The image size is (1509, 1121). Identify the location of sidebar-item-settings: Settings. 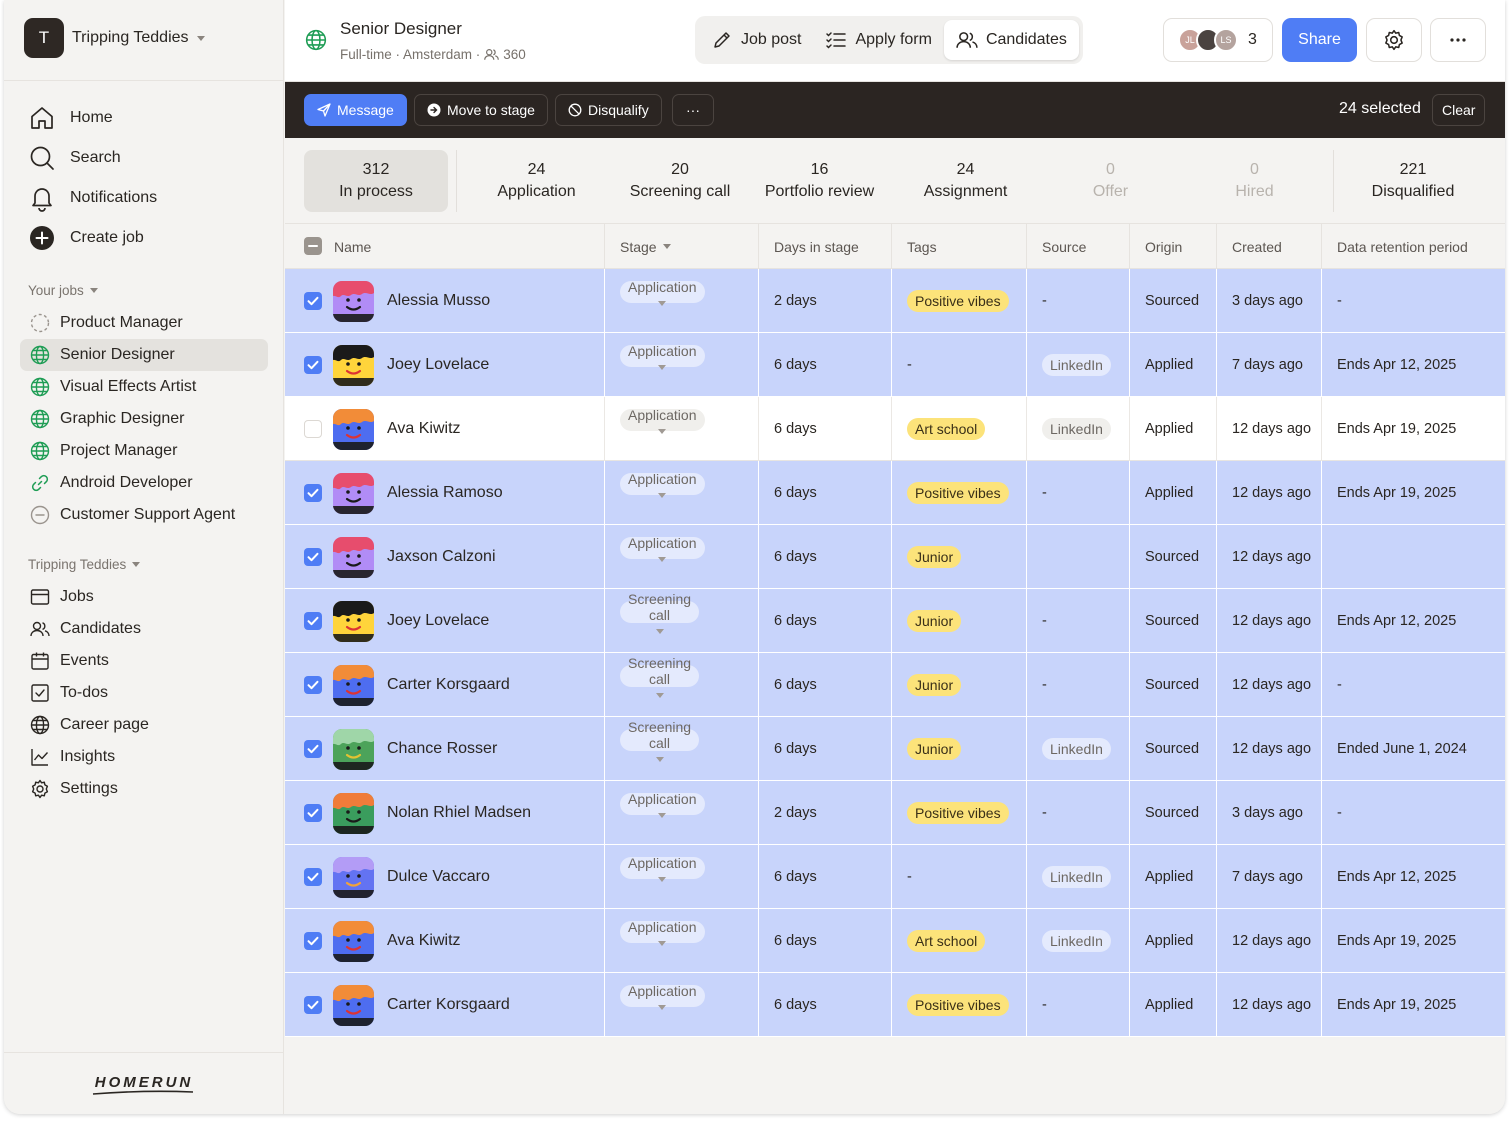
(144, 789).